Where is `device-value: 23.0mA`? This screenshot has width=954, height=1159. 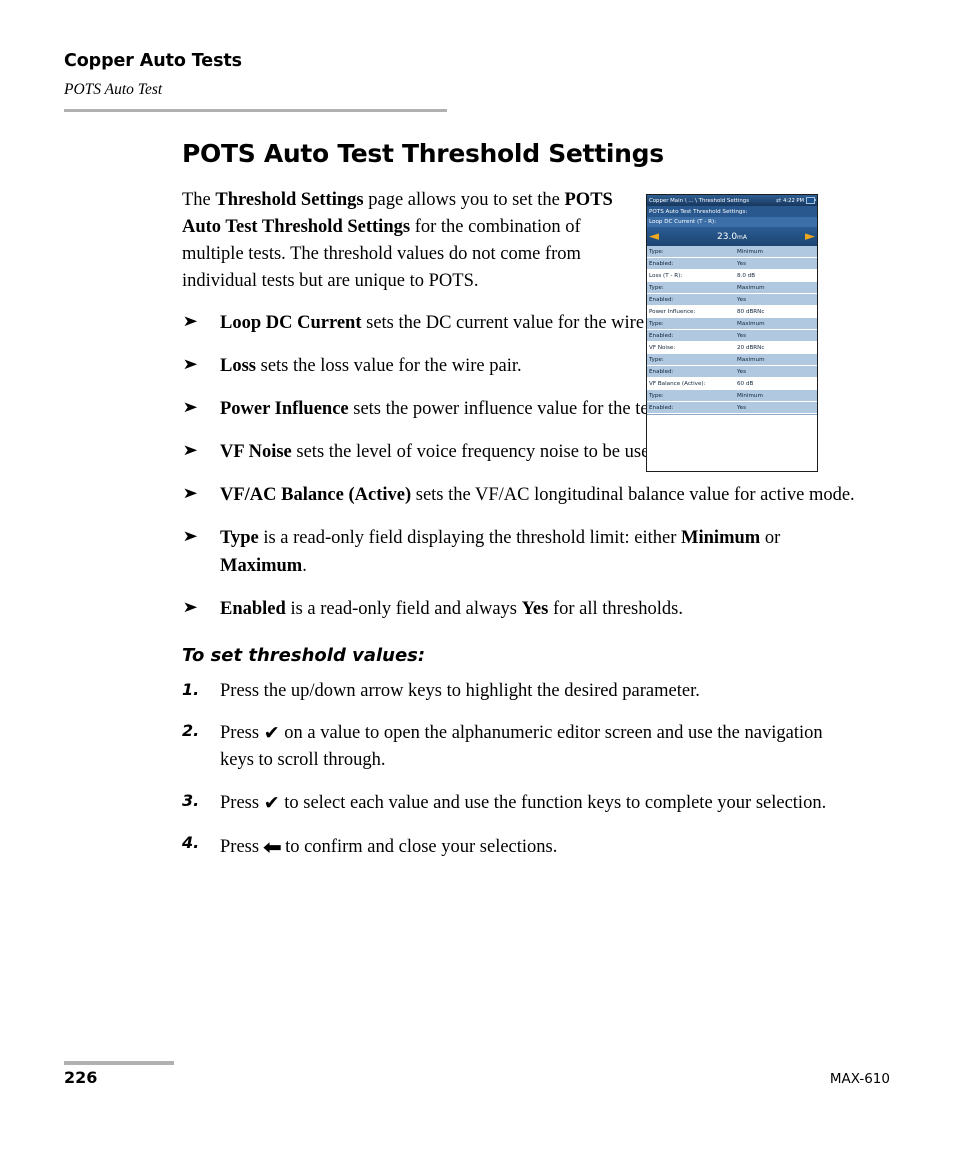 device-value: 23.0mA is located at coordinates (732, 237).